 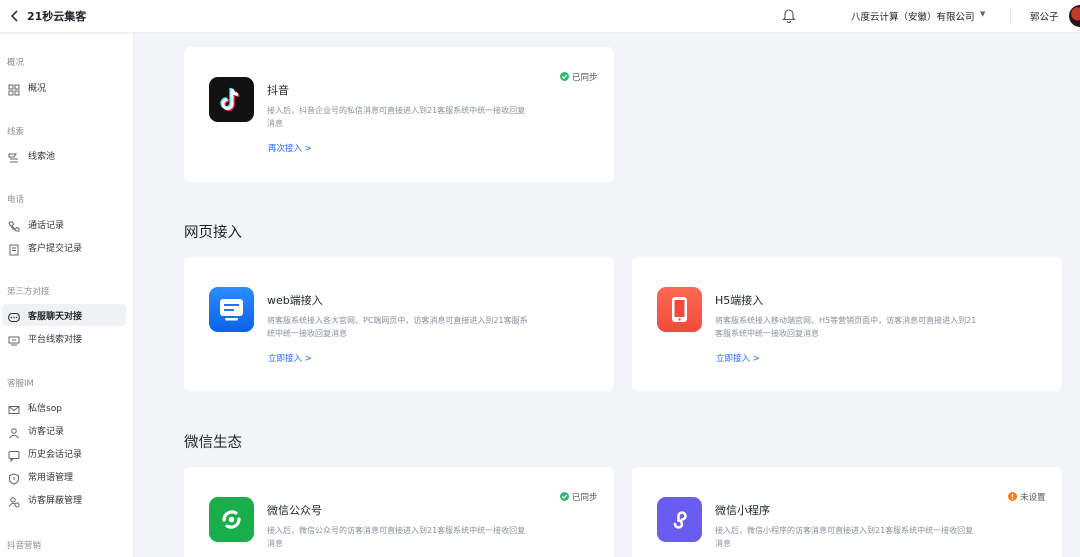 I want to click on divider, so click(x=1010, y=16).